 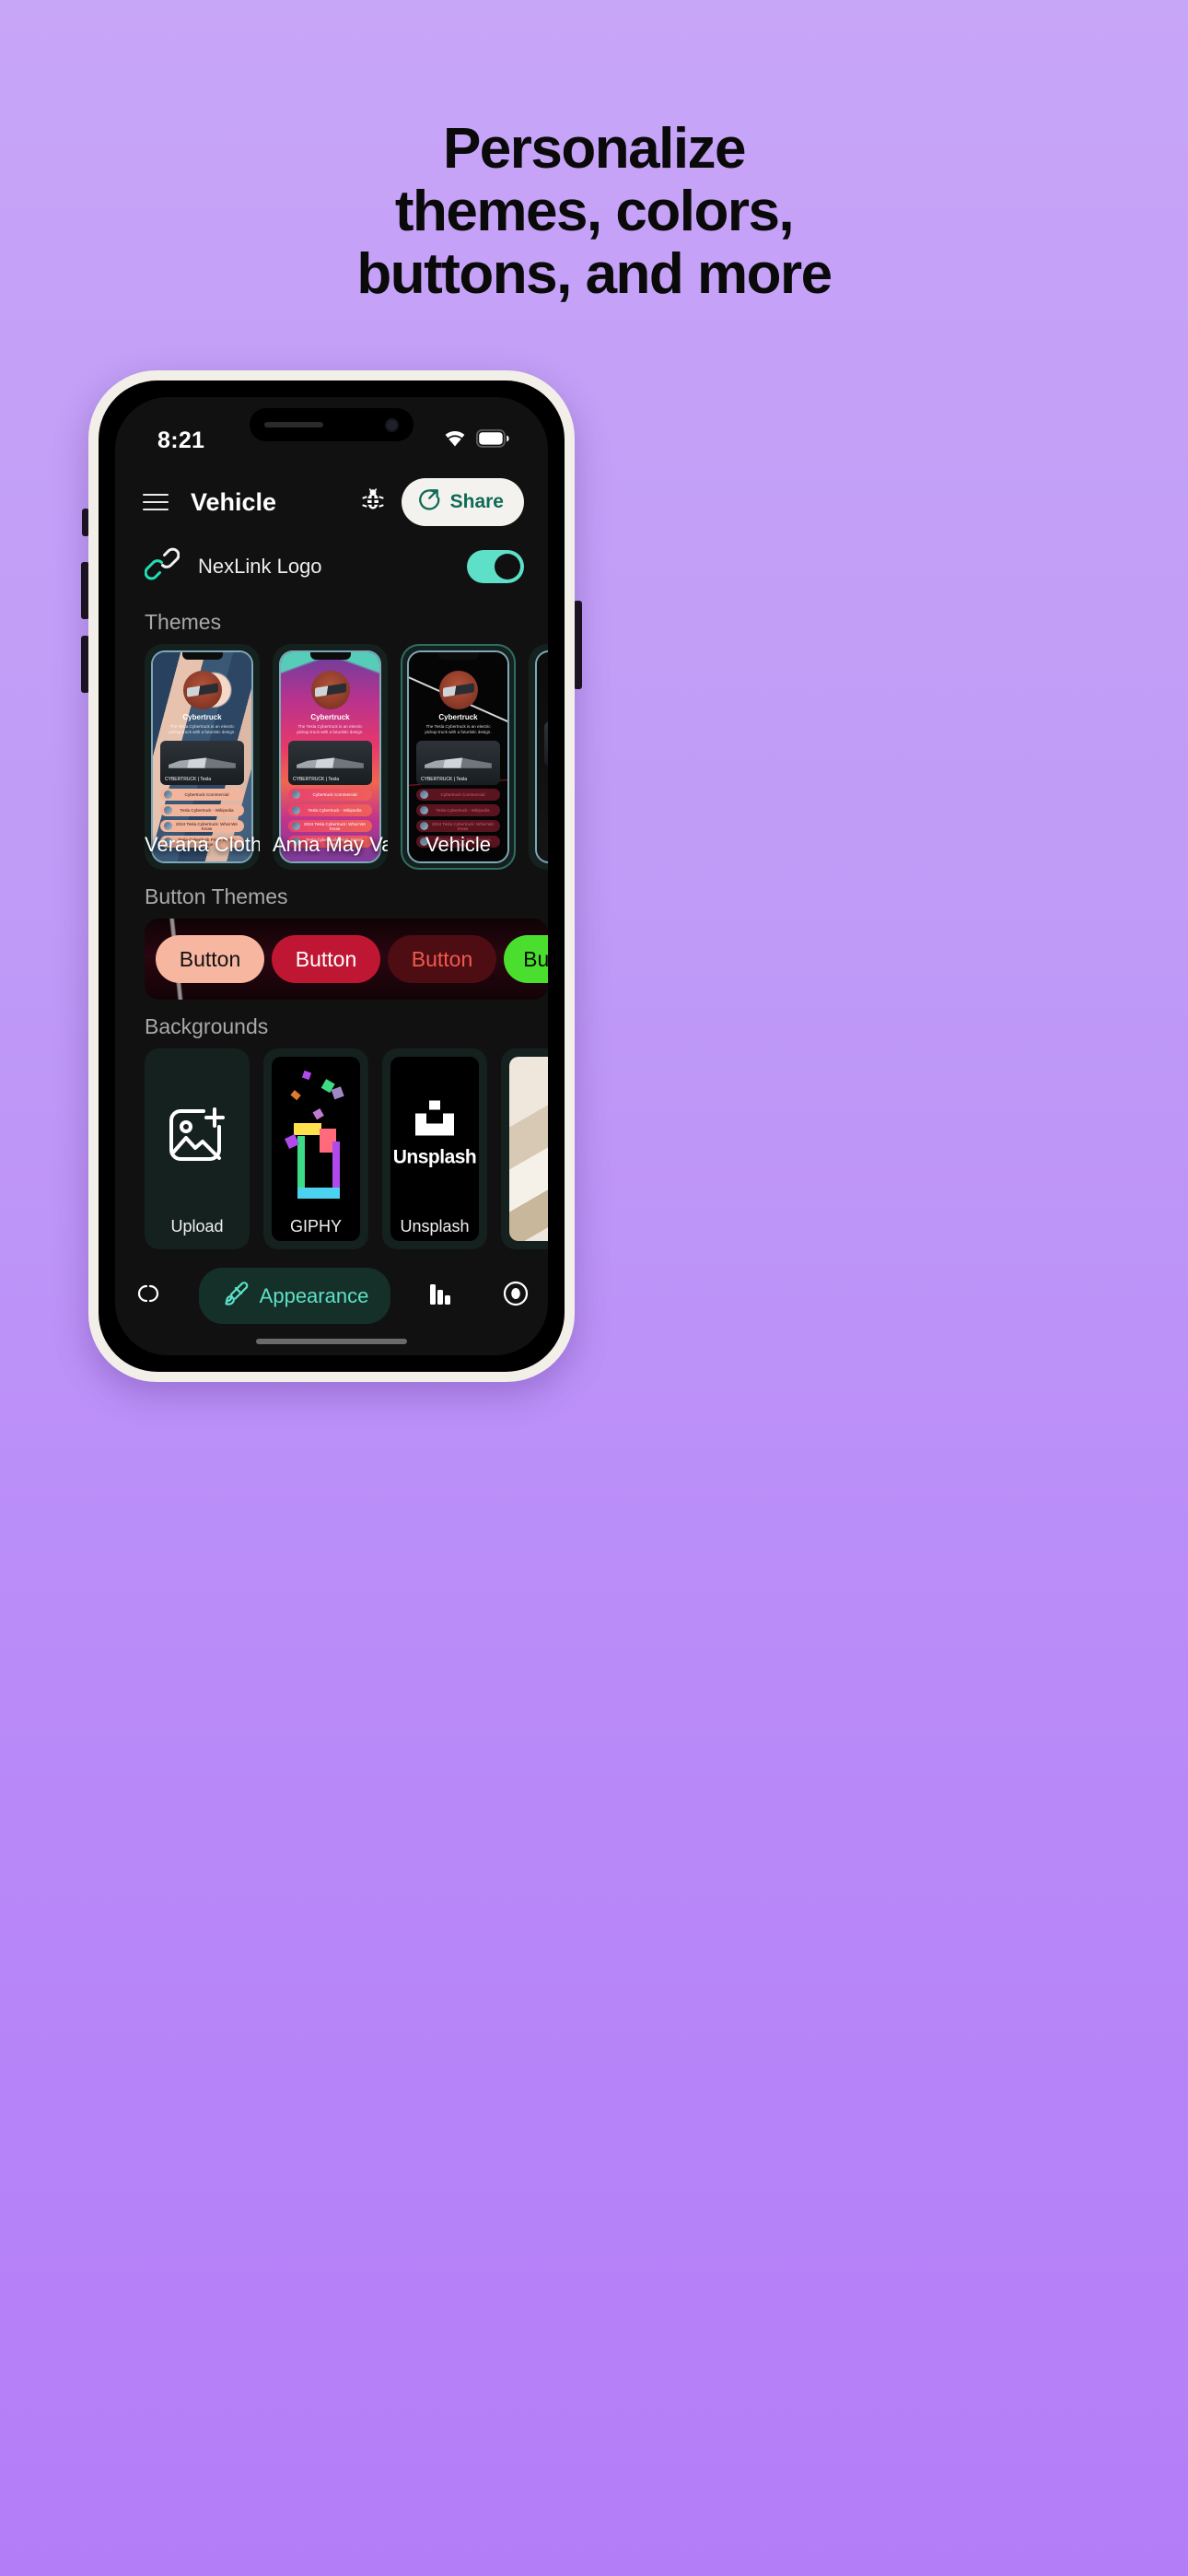 I want to click on nexlink-label: NexLink Logo, so click(x=260, y=566).